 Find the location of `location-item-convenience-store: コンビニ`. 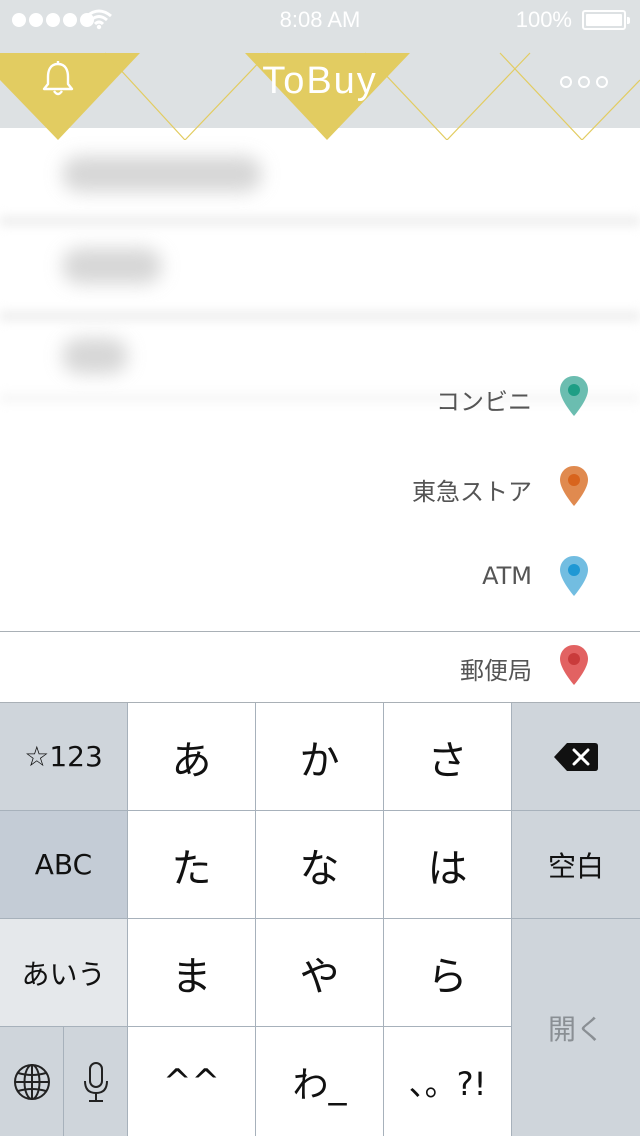

location-item-convenience-store: コンビニ is located at coordinates (460, 397).